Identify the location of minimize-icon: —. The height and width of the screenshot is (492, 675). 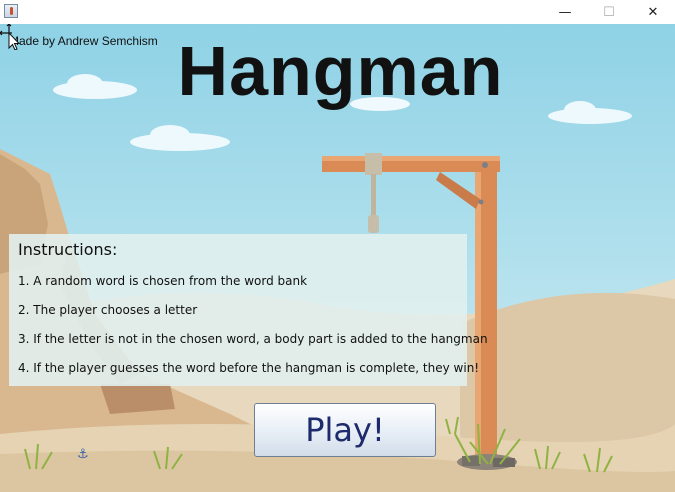
(565, 12).